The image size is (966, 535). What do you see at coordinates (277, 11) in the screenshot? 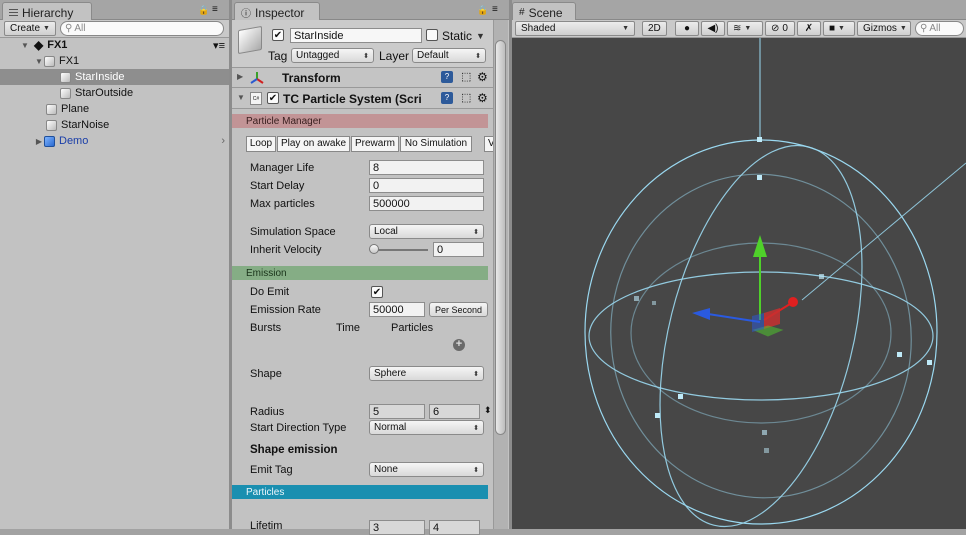
I see `tab-inspector: ⓘ Inspector` at bounding box center [277, 11].